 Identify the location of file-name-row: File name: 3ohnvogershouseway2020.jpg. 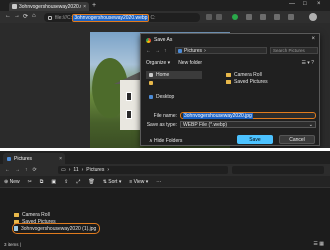
(231, 115).